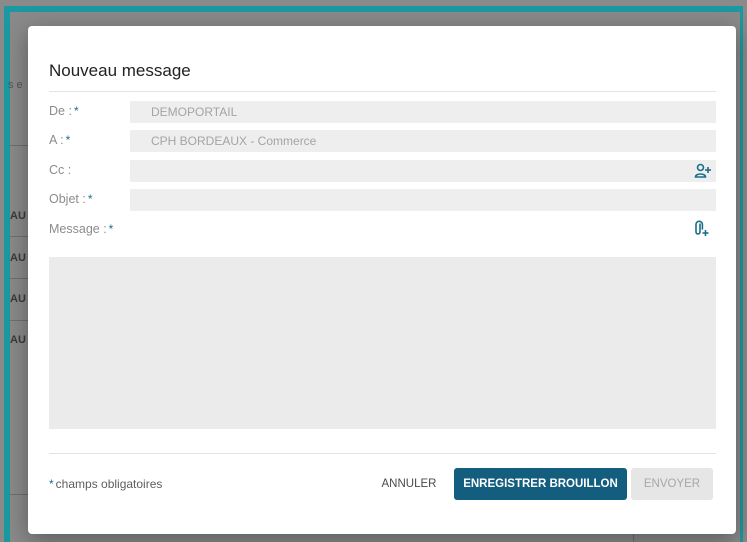  I want to click on from-field: DEMOPORTAIL, so click(423, 112).